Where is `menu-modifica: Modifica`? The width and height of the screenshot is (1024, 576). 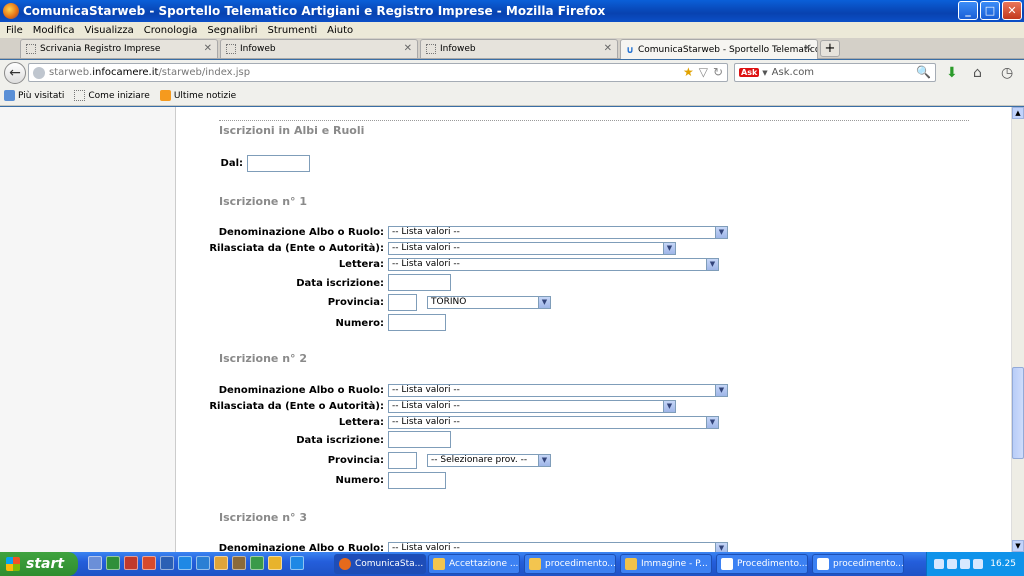 menu-modifica: Modifica is located at coordinates (54, 30).